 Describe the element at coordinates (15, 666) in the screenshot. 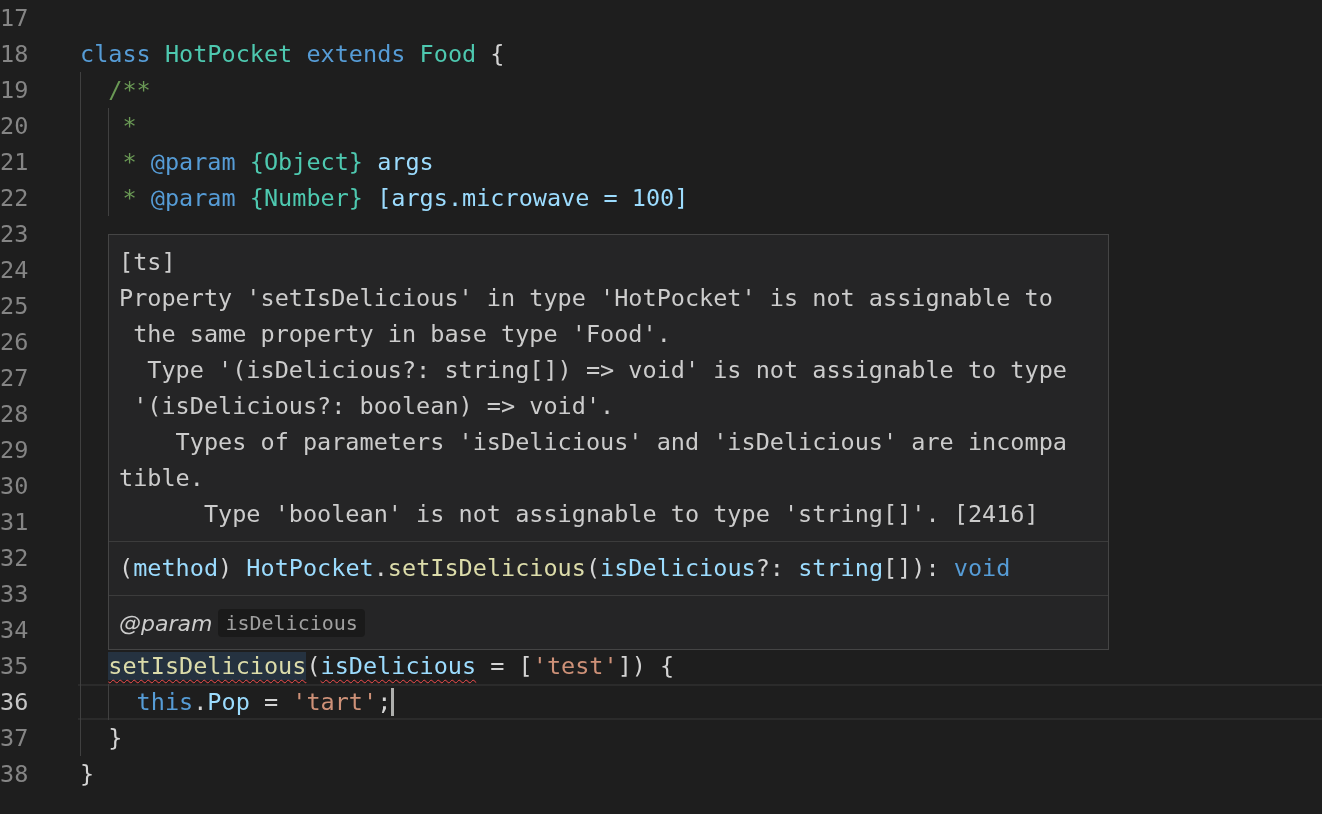

I see `line-number: 35` at that location.